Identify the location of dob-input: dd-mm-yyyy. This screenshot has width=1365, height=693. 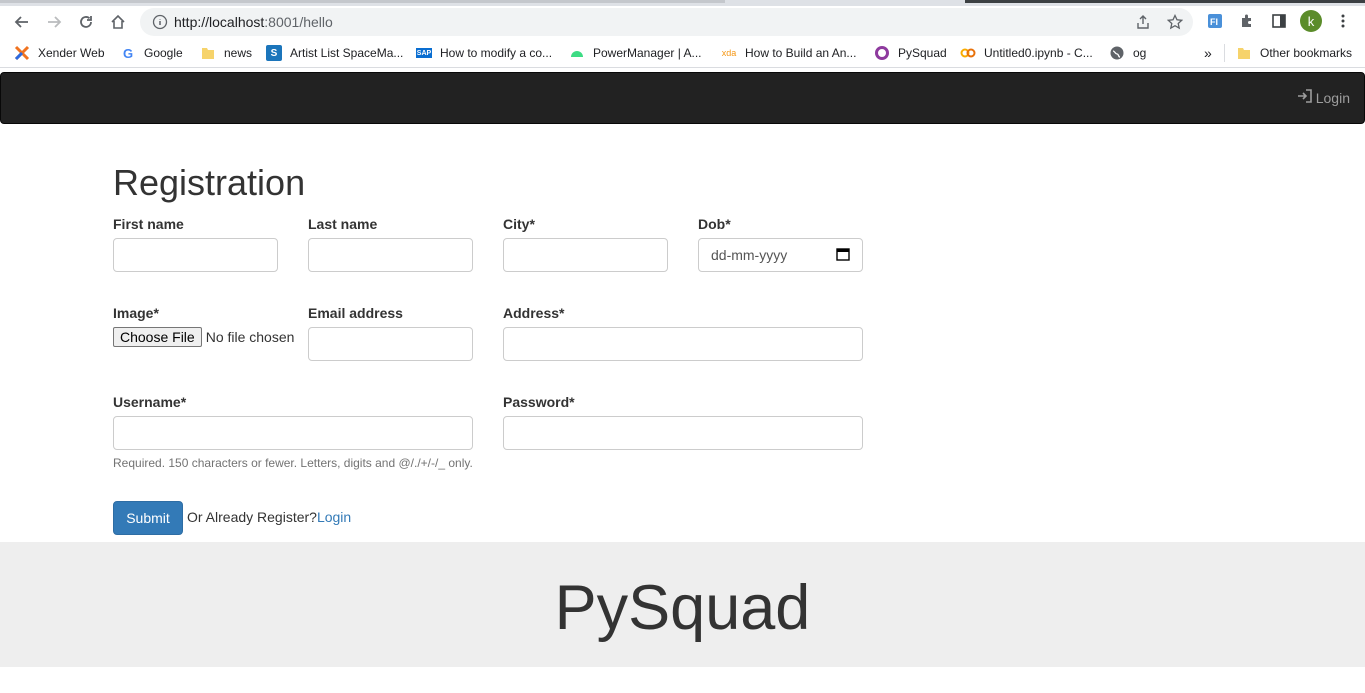
(780, 255).